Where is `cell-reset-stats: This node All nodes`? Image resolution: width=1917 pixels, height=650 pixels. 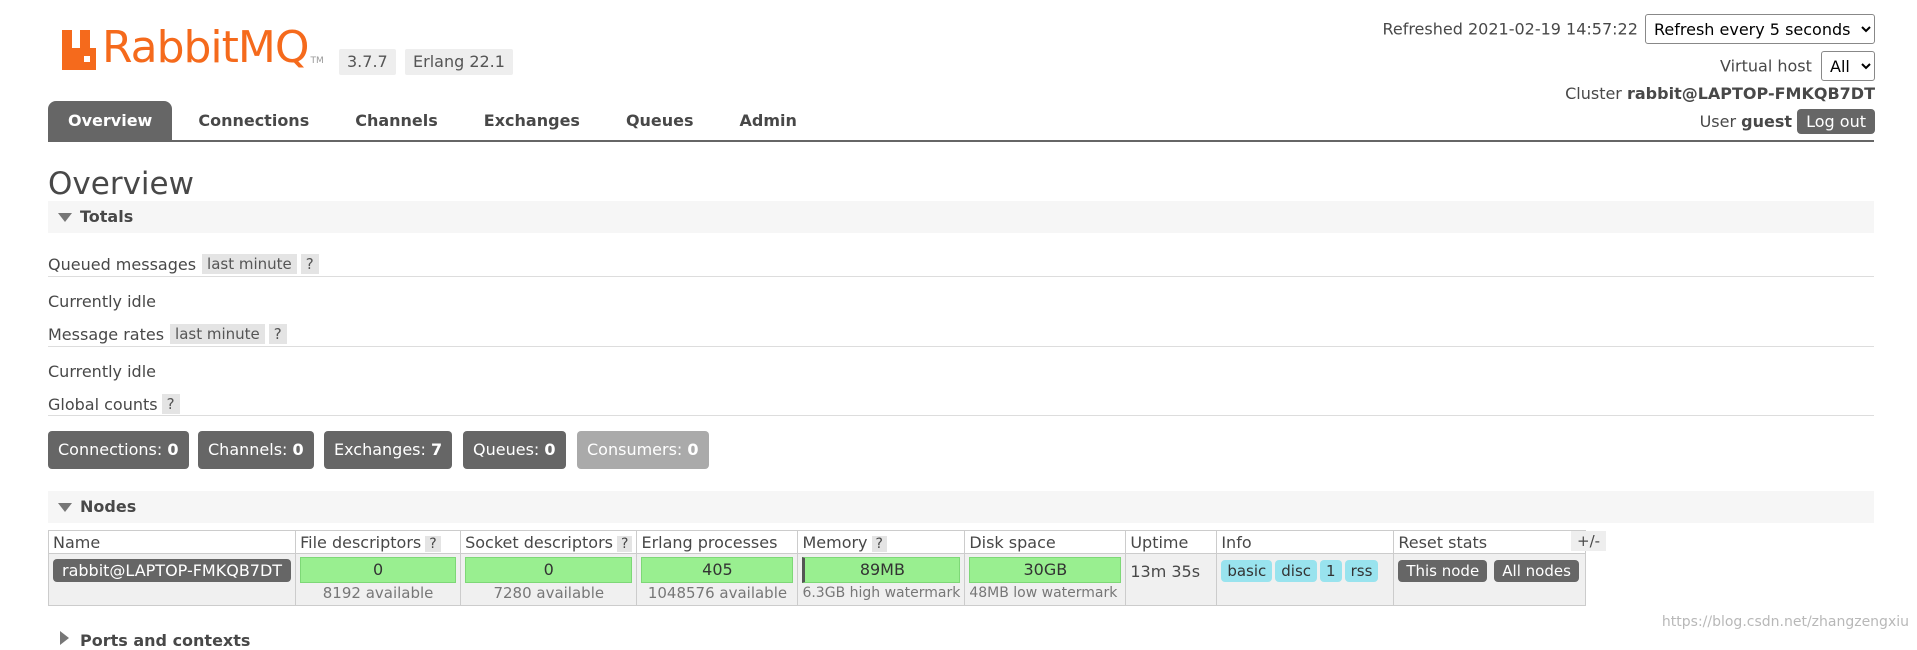
cell-reset-stats: This node All nodes is located at coordinates (1489, 579).